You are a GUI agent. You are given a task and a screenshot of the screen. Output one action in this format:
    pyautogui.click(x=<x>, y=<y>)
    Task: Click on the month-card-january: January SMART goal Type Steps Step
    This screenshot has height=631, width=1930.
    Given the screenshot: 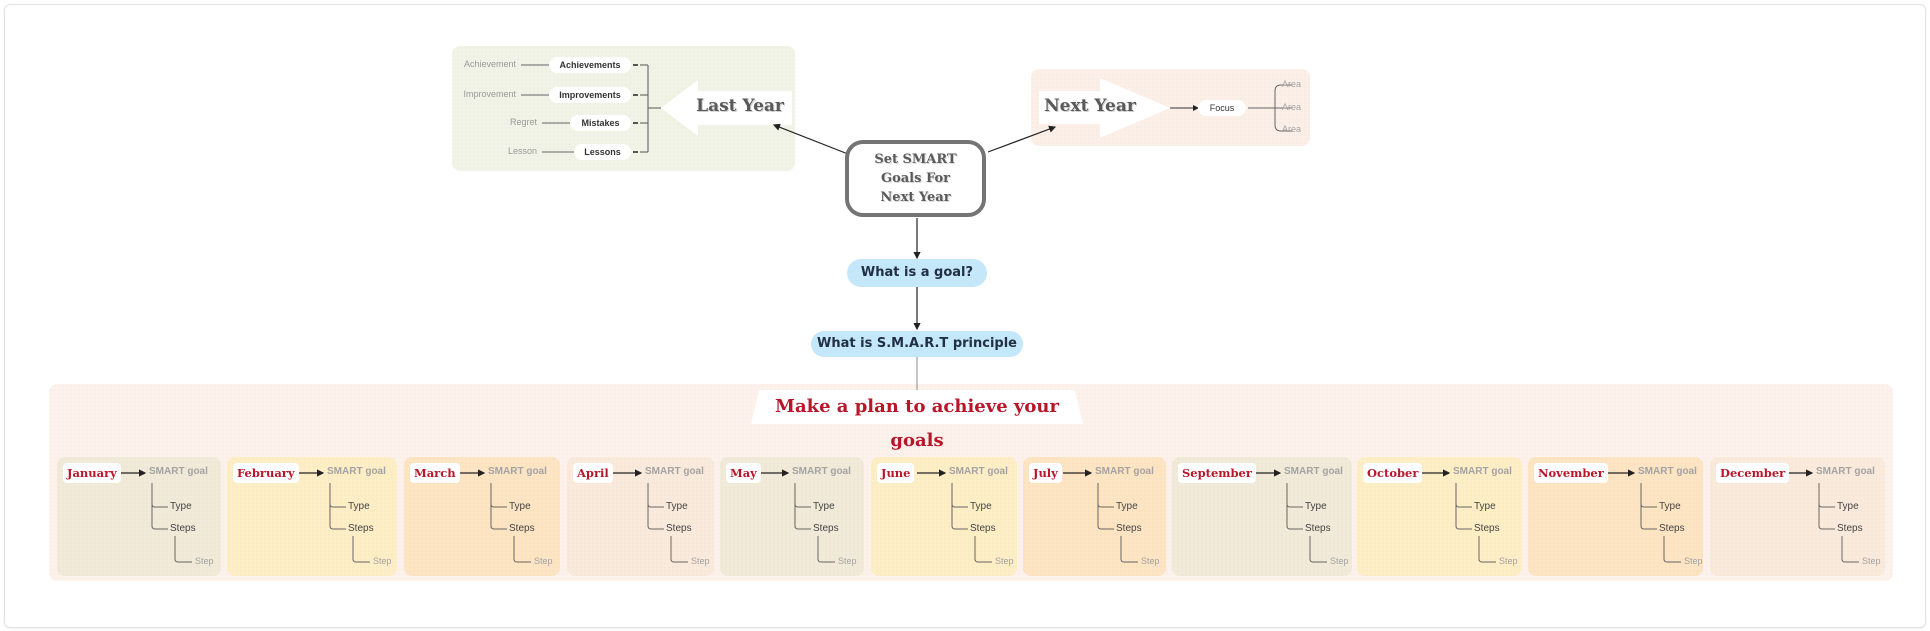 What is the action you would take?
    pyautogui.click(x=139, y=516)
    